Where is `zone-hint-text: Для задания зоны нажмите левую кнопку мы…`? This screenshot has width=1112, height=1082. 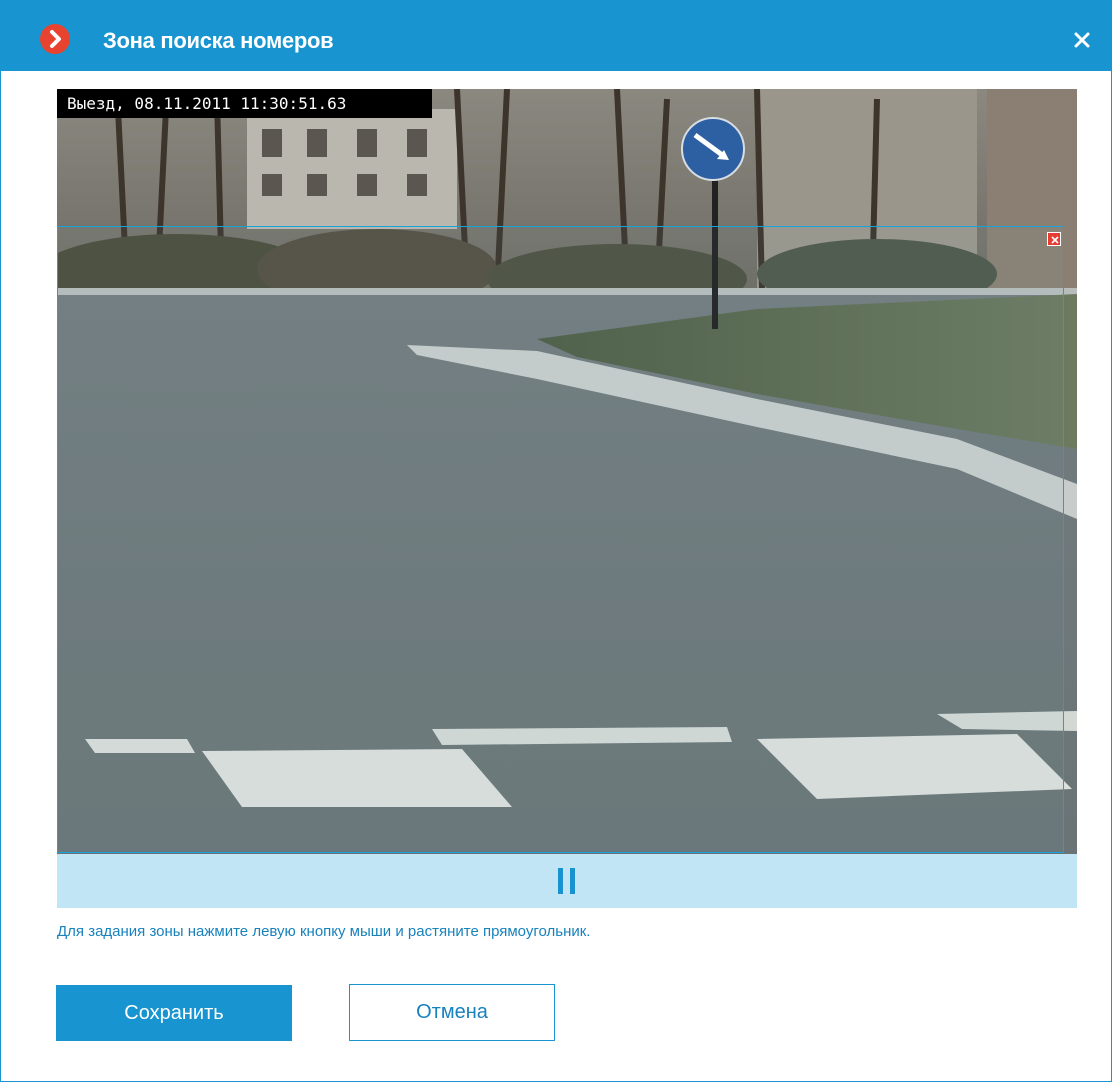 zone-hint-text: Для задания зоны нажмите левую кнопку мы… is located at coordinates (324, 931).